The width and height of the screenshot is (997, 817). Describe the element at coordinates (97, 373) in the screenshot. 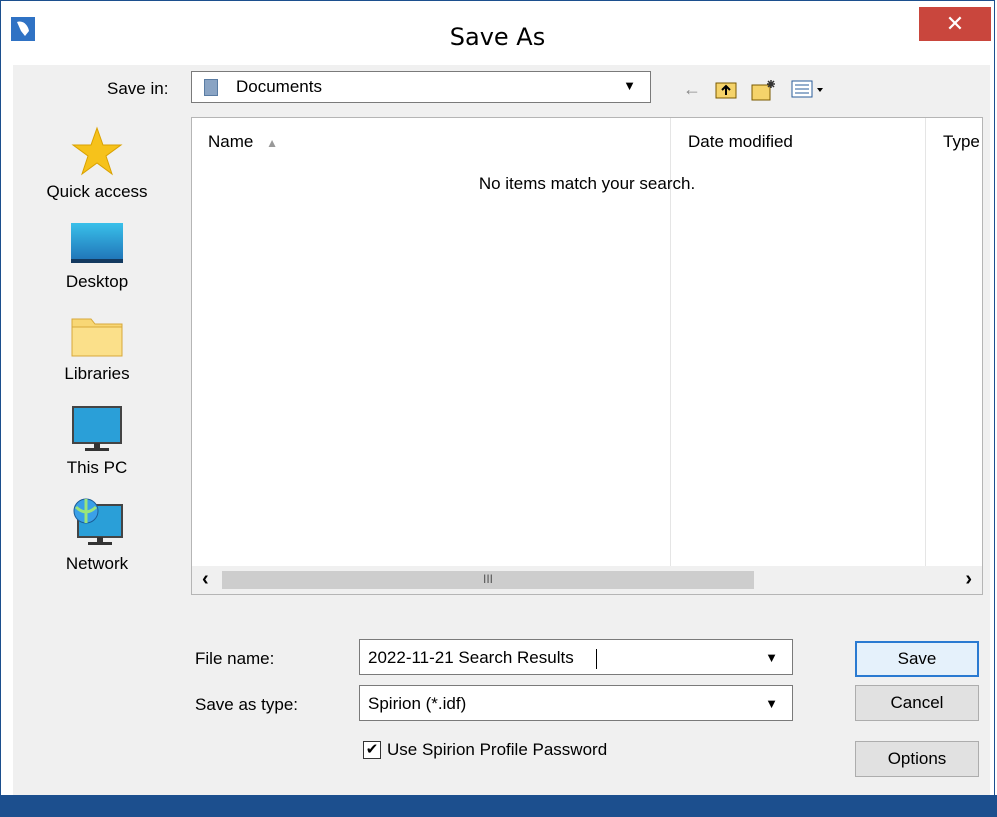

I see `sidebar-item-label: Libraries` at that location.